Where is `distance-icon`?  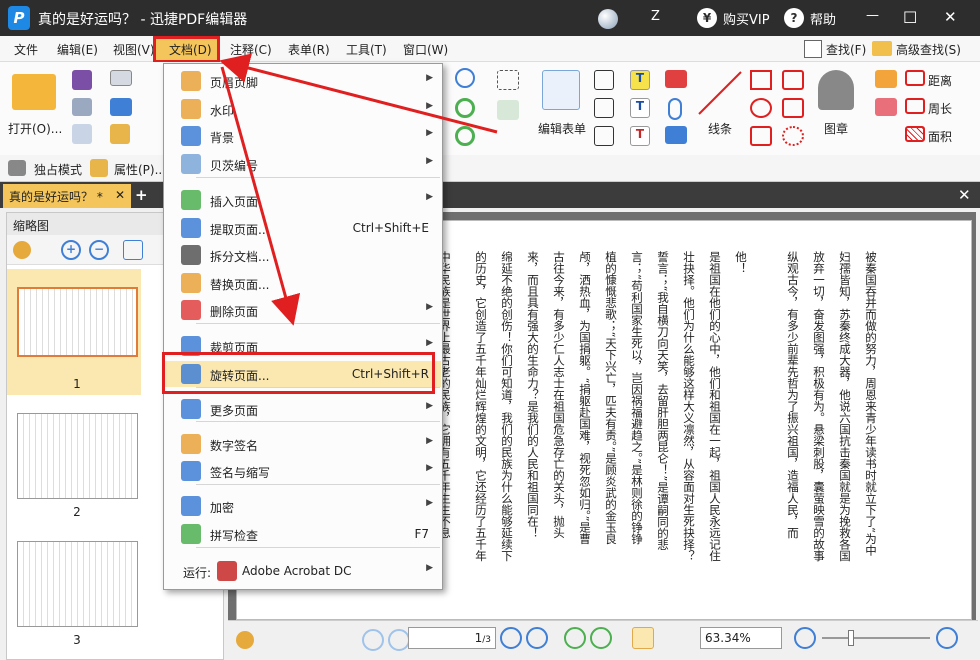
distance-icon is located at coordinates (915, 78).